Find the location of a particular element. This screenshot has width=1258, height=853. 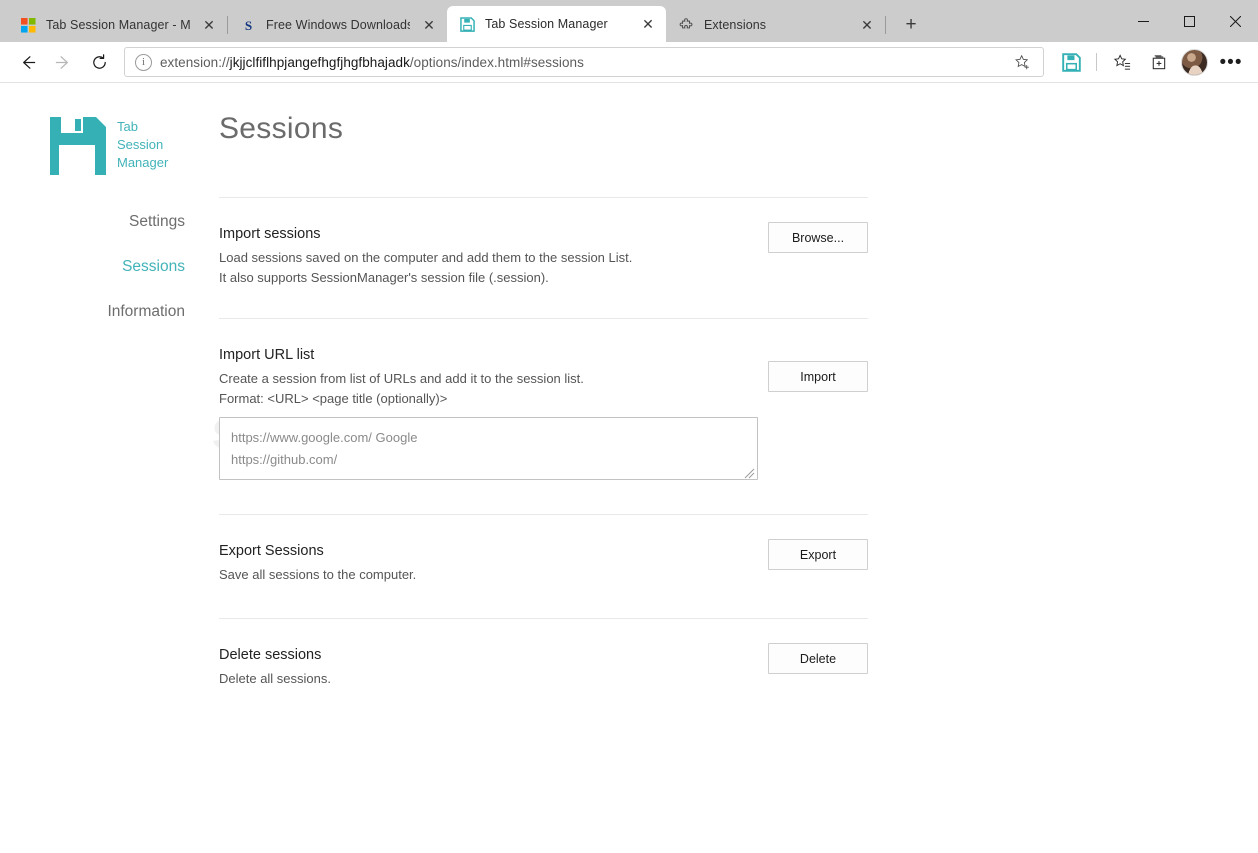

new-tab-button: + is located at coordinates (911, 25).